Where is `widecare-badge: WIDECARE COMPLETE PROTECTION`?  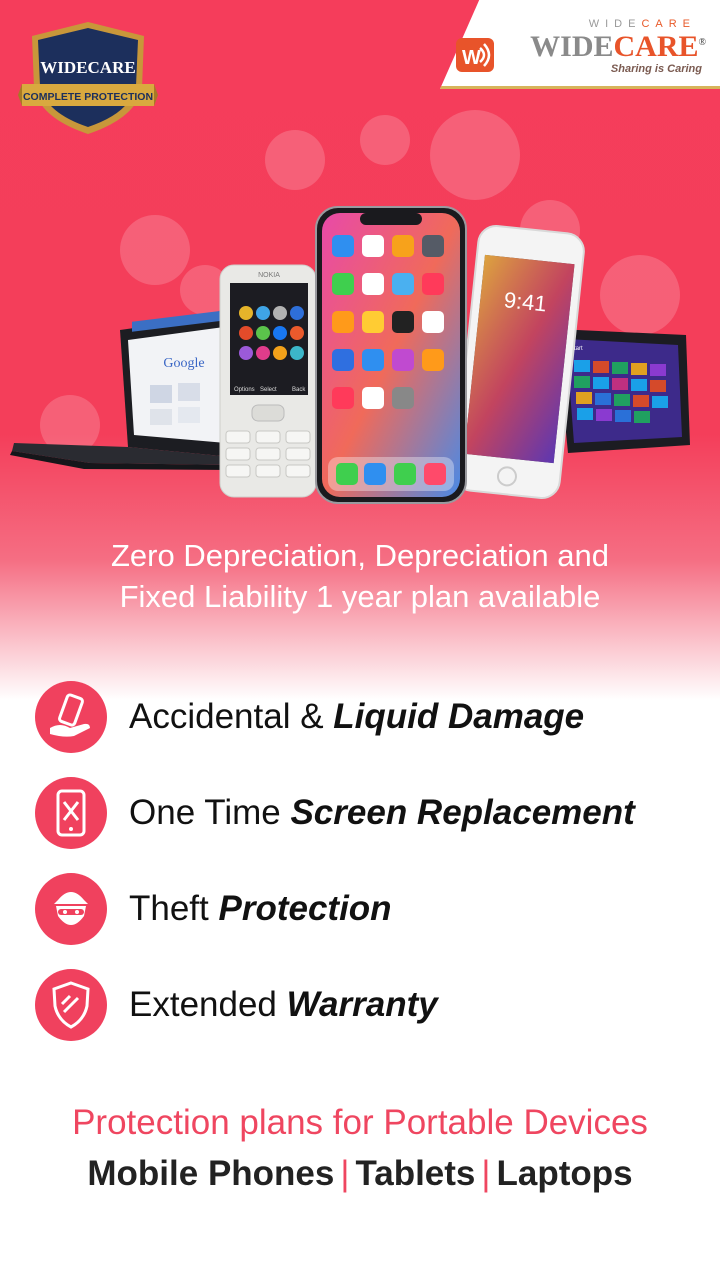 widecare-badge: WIDECARE COMPLETE PROTECTION is located at coordinates (88, 78).